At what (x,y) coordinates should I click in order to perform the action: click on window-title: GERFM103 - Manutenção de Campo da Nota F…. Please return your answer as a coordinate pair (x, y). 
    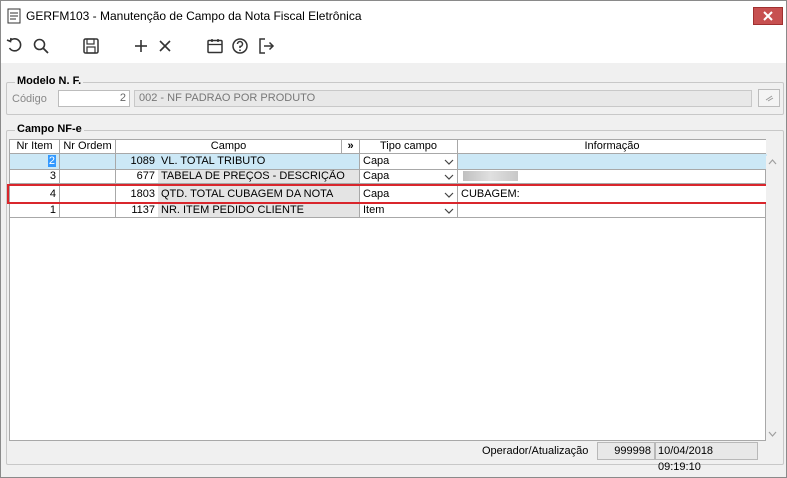
    Looking at the image, I should click on (194, 16).